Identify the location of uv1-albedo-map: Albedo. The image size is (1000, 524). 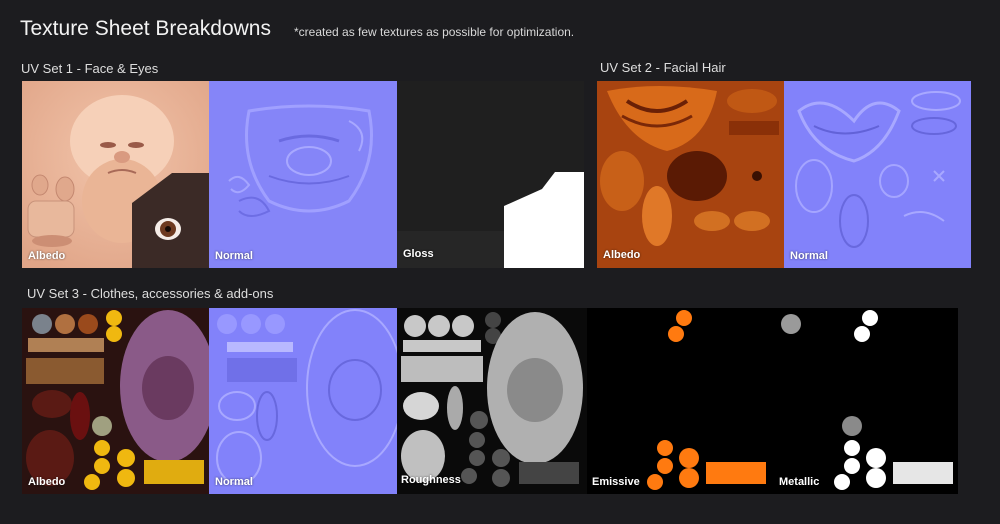
(115, 174).